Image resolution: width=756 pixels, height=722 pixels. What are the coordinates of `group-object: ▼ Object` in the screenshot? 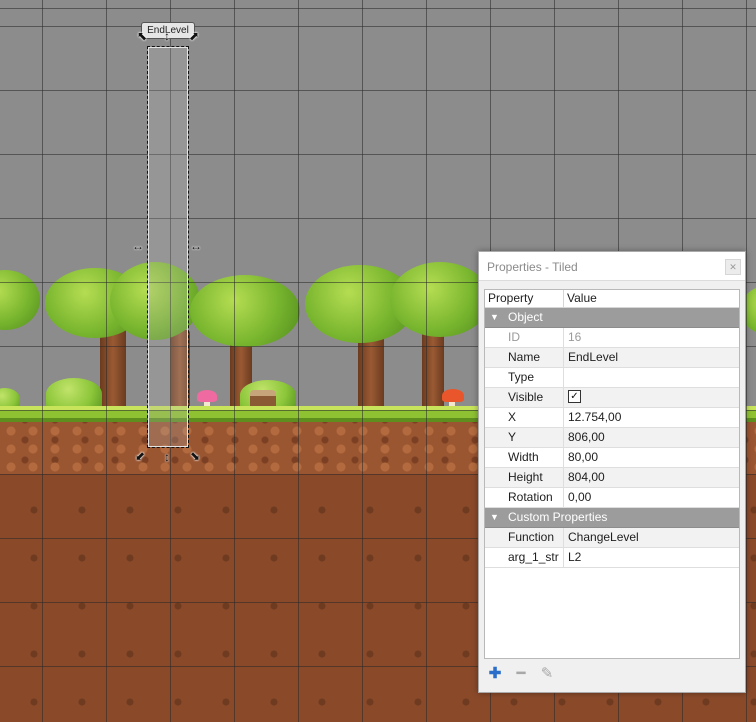 It's located at (612, 318).